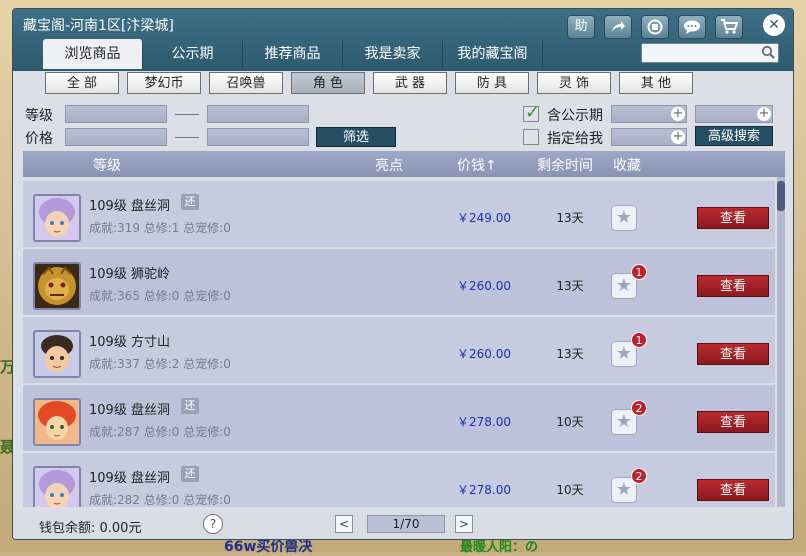 Image resolution: width=806 pixels, height=556 pixels. I want to click on row-time: 10天, so click(570, 490).